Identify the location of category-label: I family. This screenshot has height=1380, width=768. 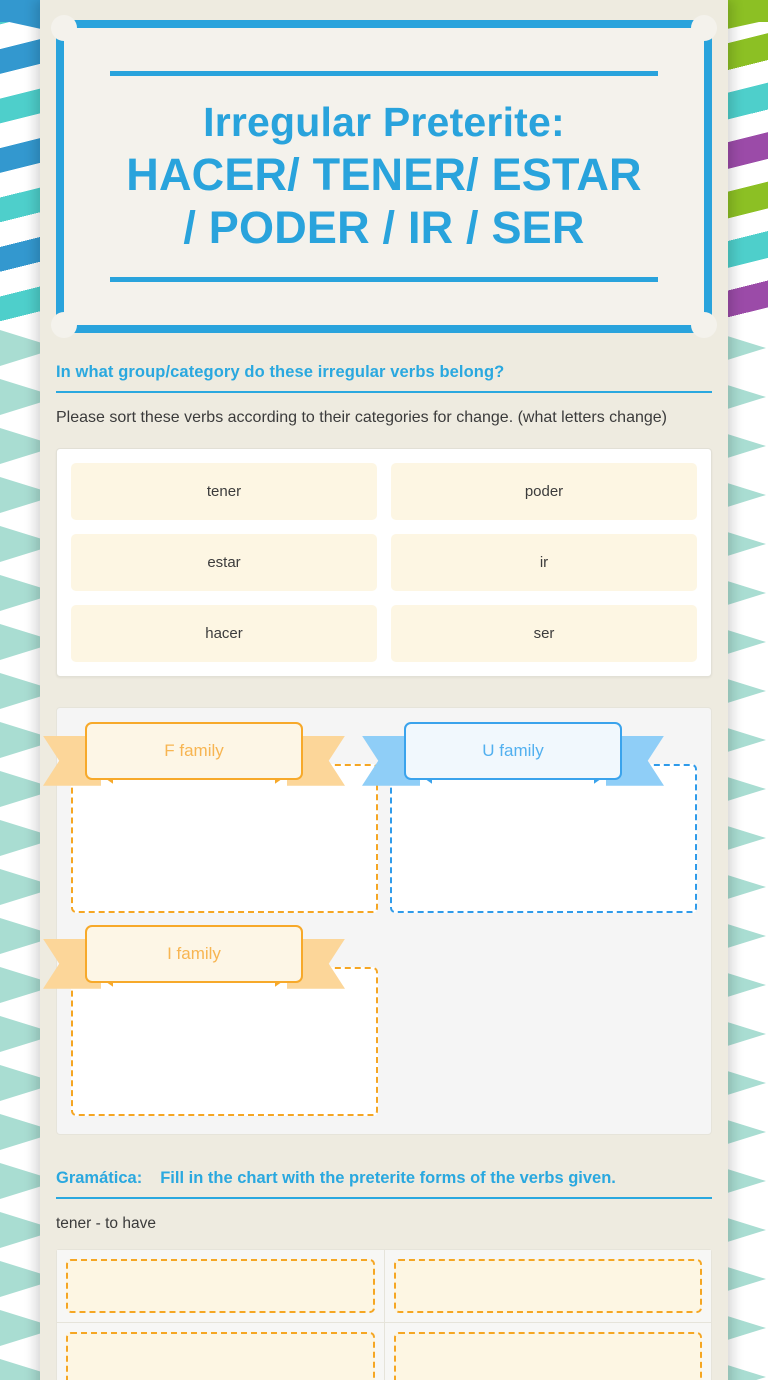
(194, 953).